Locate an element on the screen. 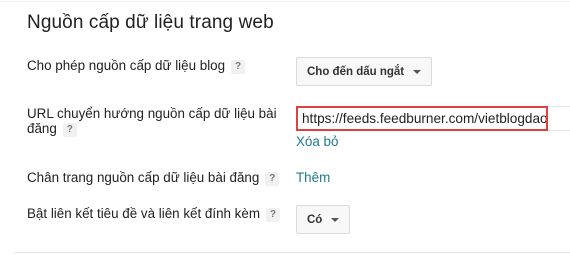  url-input-extension is located at coordinates (559, 118).